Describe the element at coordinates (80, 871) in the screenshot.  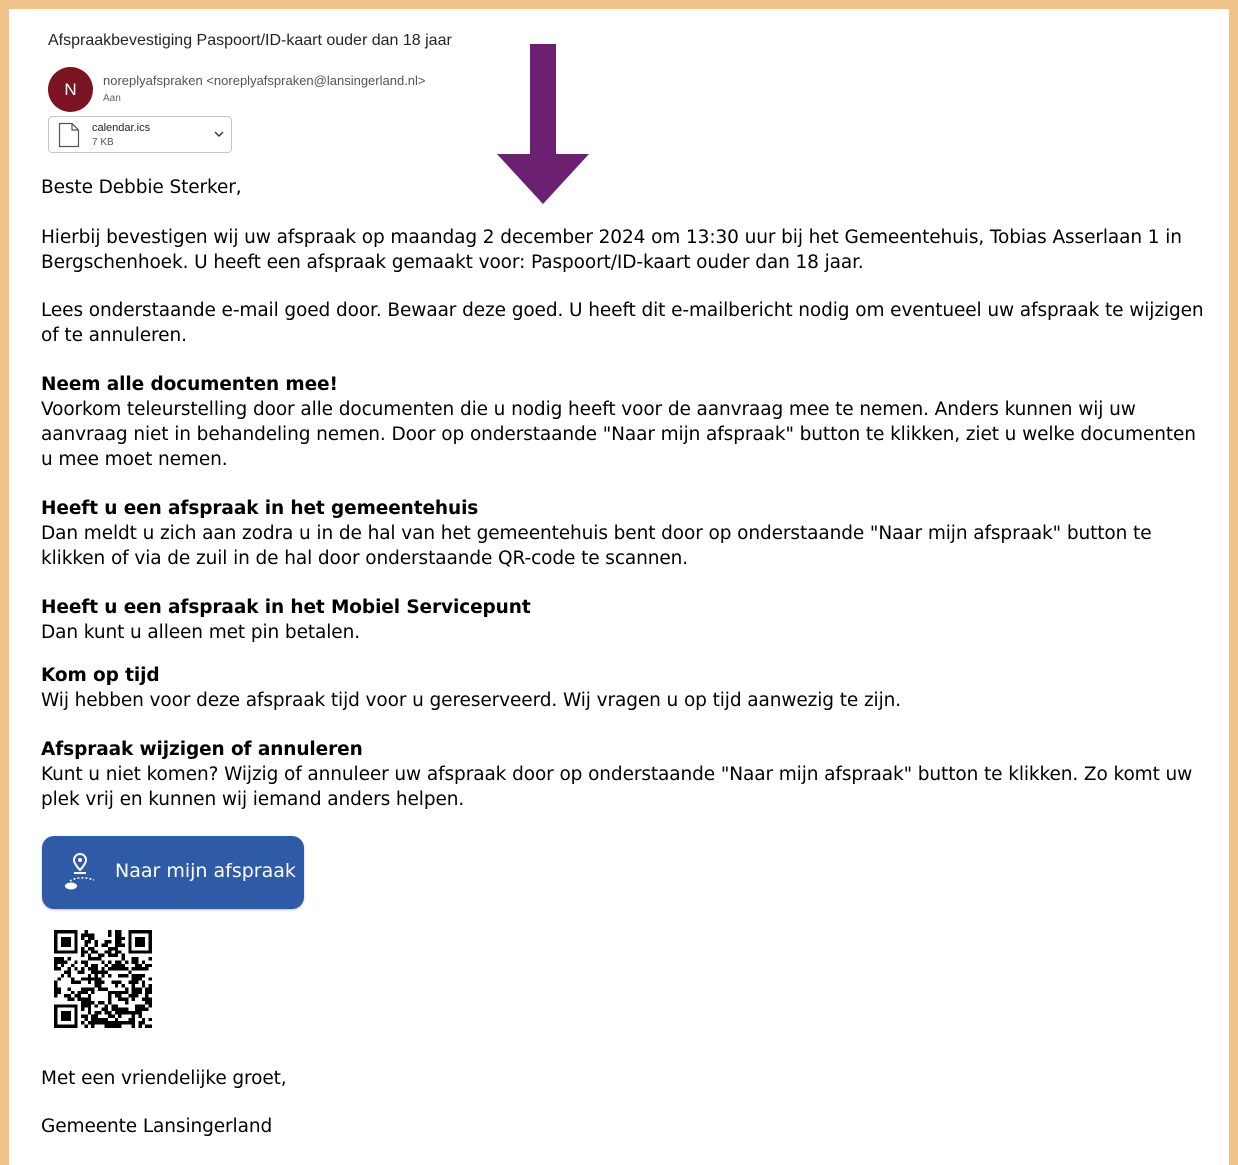
I see `location-route-icon` at that location.